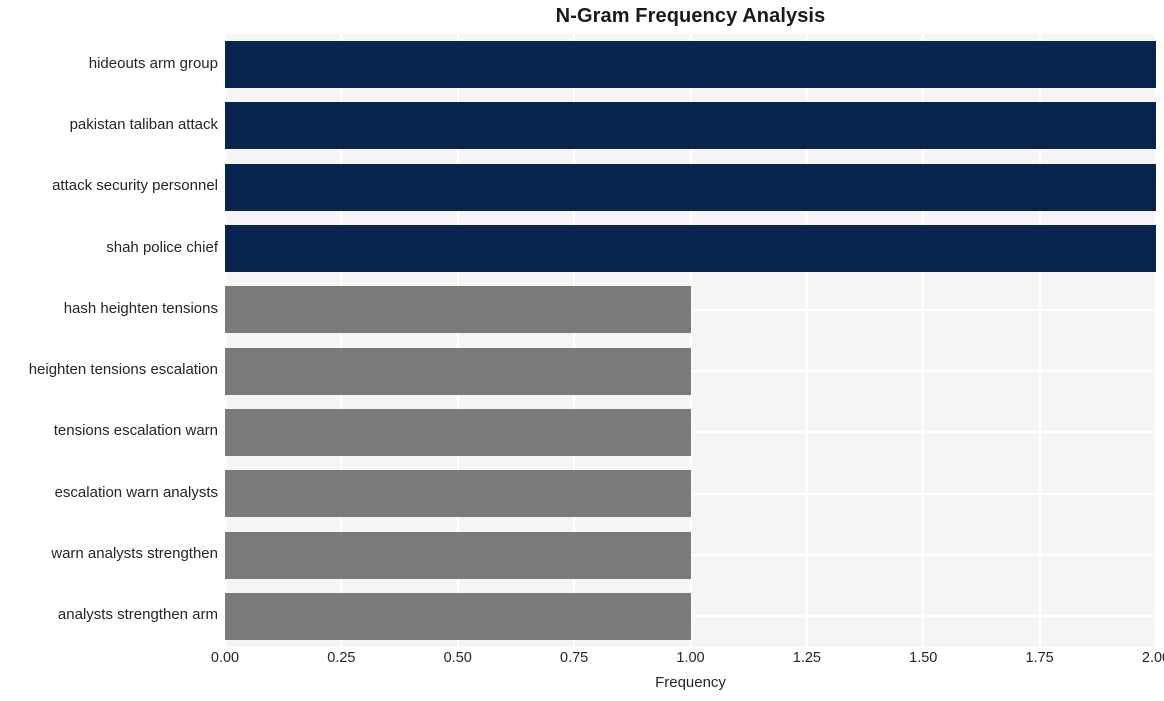 The image size is (1164, 701). What do you see at coordinates (162, 247) in the screenshot?
I see `y-axis-tick-label: shah police chief` at bounding box center [162, 247].